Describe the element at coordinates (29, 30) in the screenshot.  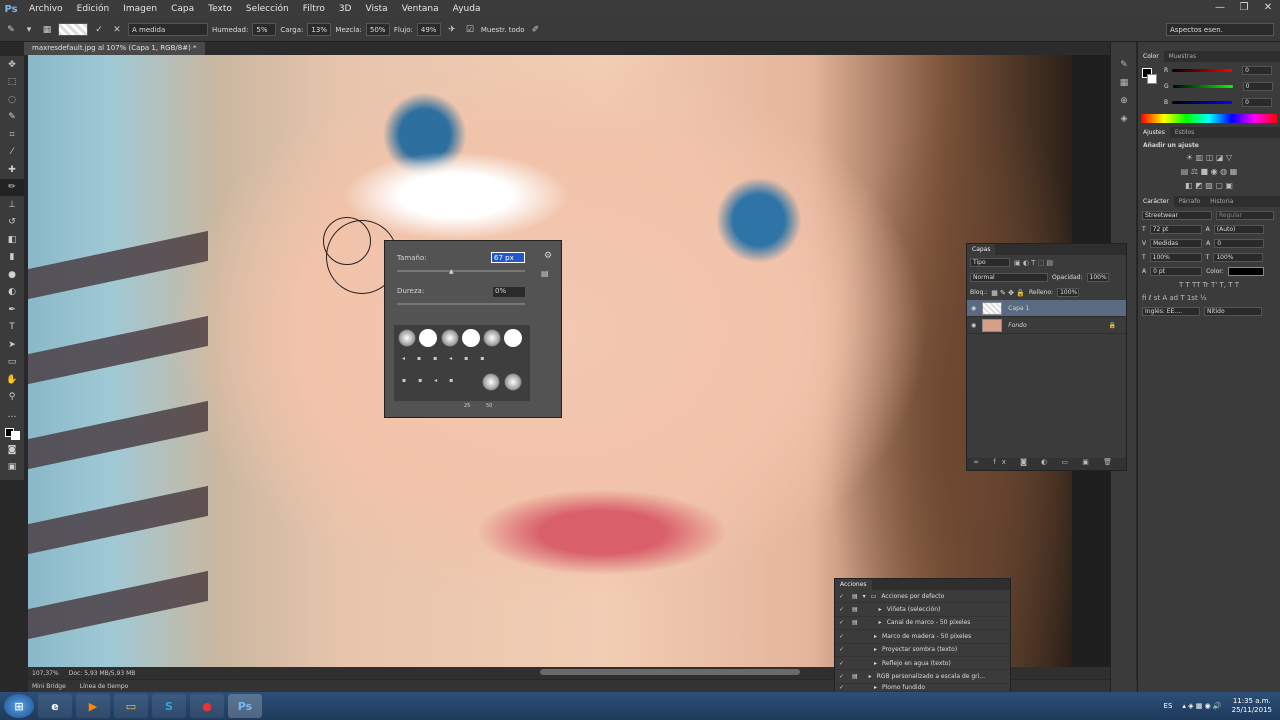
I see `brush-preset-icon: ▾` at that location.